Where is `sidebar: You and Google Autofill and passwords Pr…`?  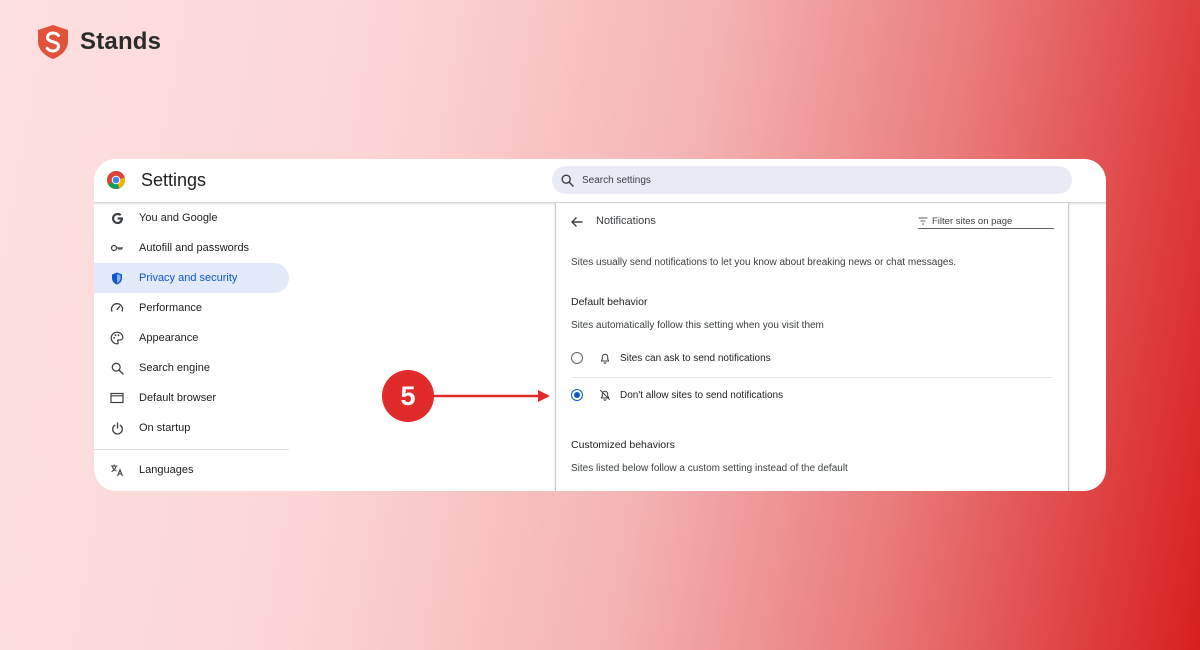
sidebar: You and Google Autofill and passwords Pr… is located at coordinates (194, 344).